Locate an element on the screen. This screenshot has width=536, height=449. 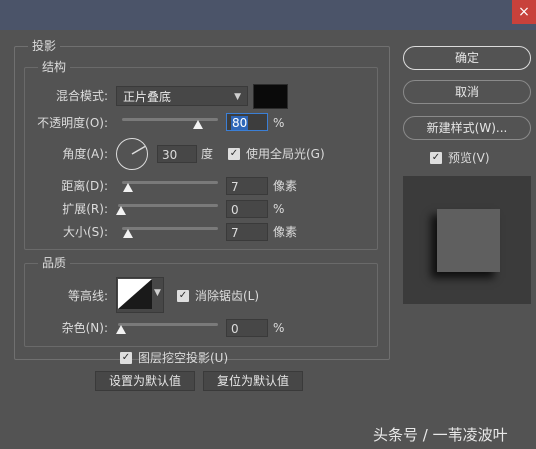
blend-mode-select: 正片叠底 ▼ is located at coordinates (182, 96).